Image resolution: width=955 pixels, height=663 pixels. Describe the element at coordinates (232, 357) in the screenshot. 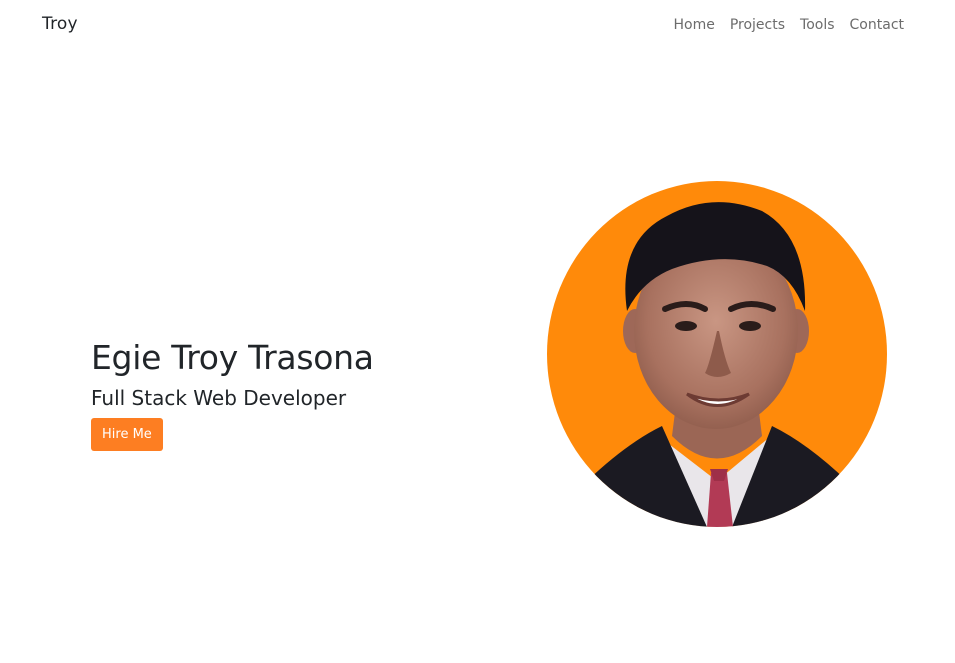

I see `hero-name: Egie Troy Trasona` at that location.